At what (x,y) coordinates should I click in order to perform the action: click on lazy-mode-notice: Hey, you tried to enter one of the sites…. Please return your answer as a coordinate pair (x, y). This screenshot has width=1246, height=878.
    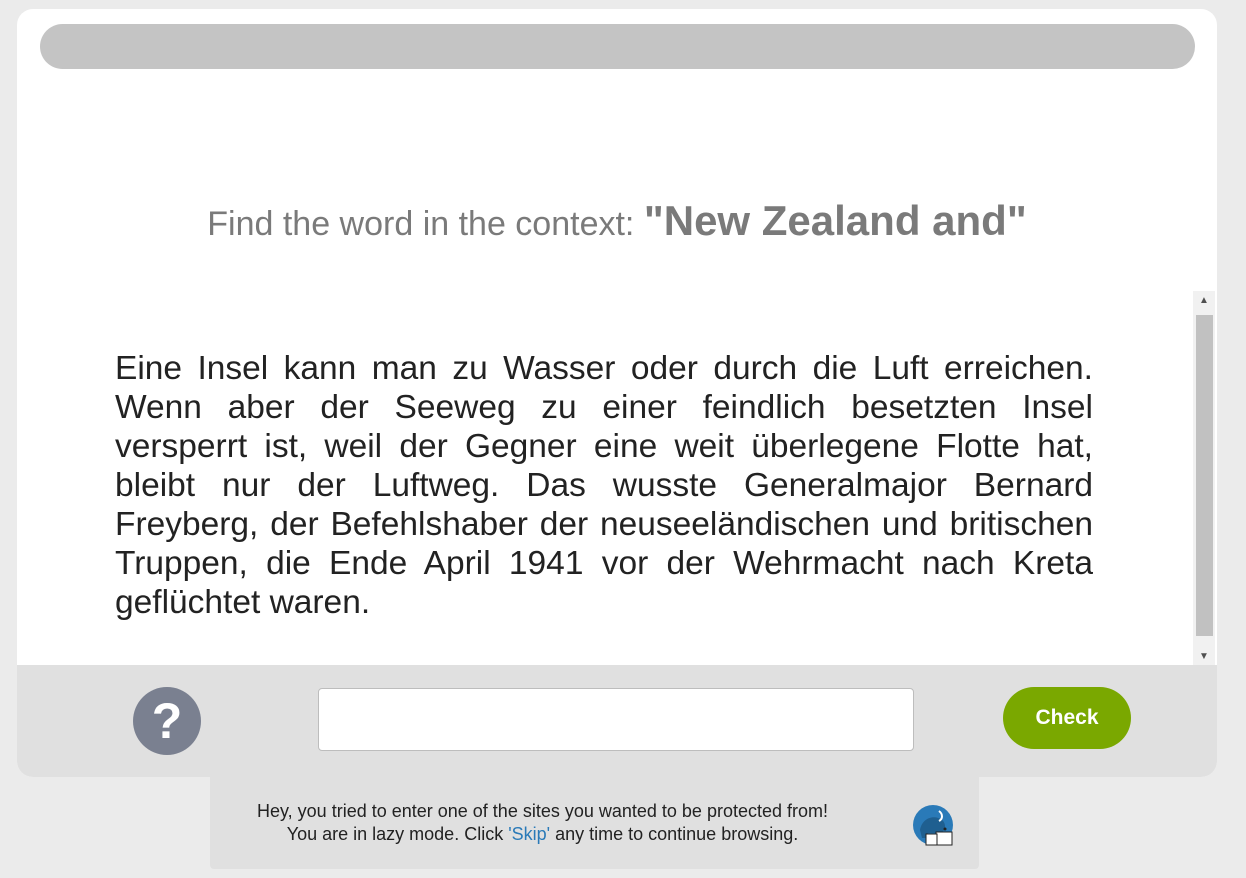
    Looking at the image, I should click on (594, 823).